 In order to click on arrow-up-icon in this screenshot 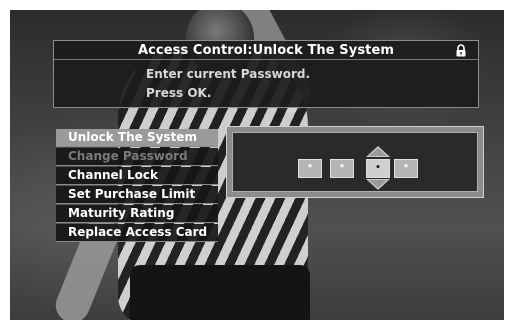, I will do `click(378, 151)`.